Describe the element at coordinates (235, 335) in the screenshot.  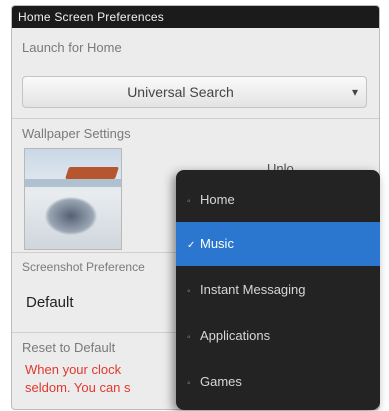
I see `menu-item-label: Applications` at that location.